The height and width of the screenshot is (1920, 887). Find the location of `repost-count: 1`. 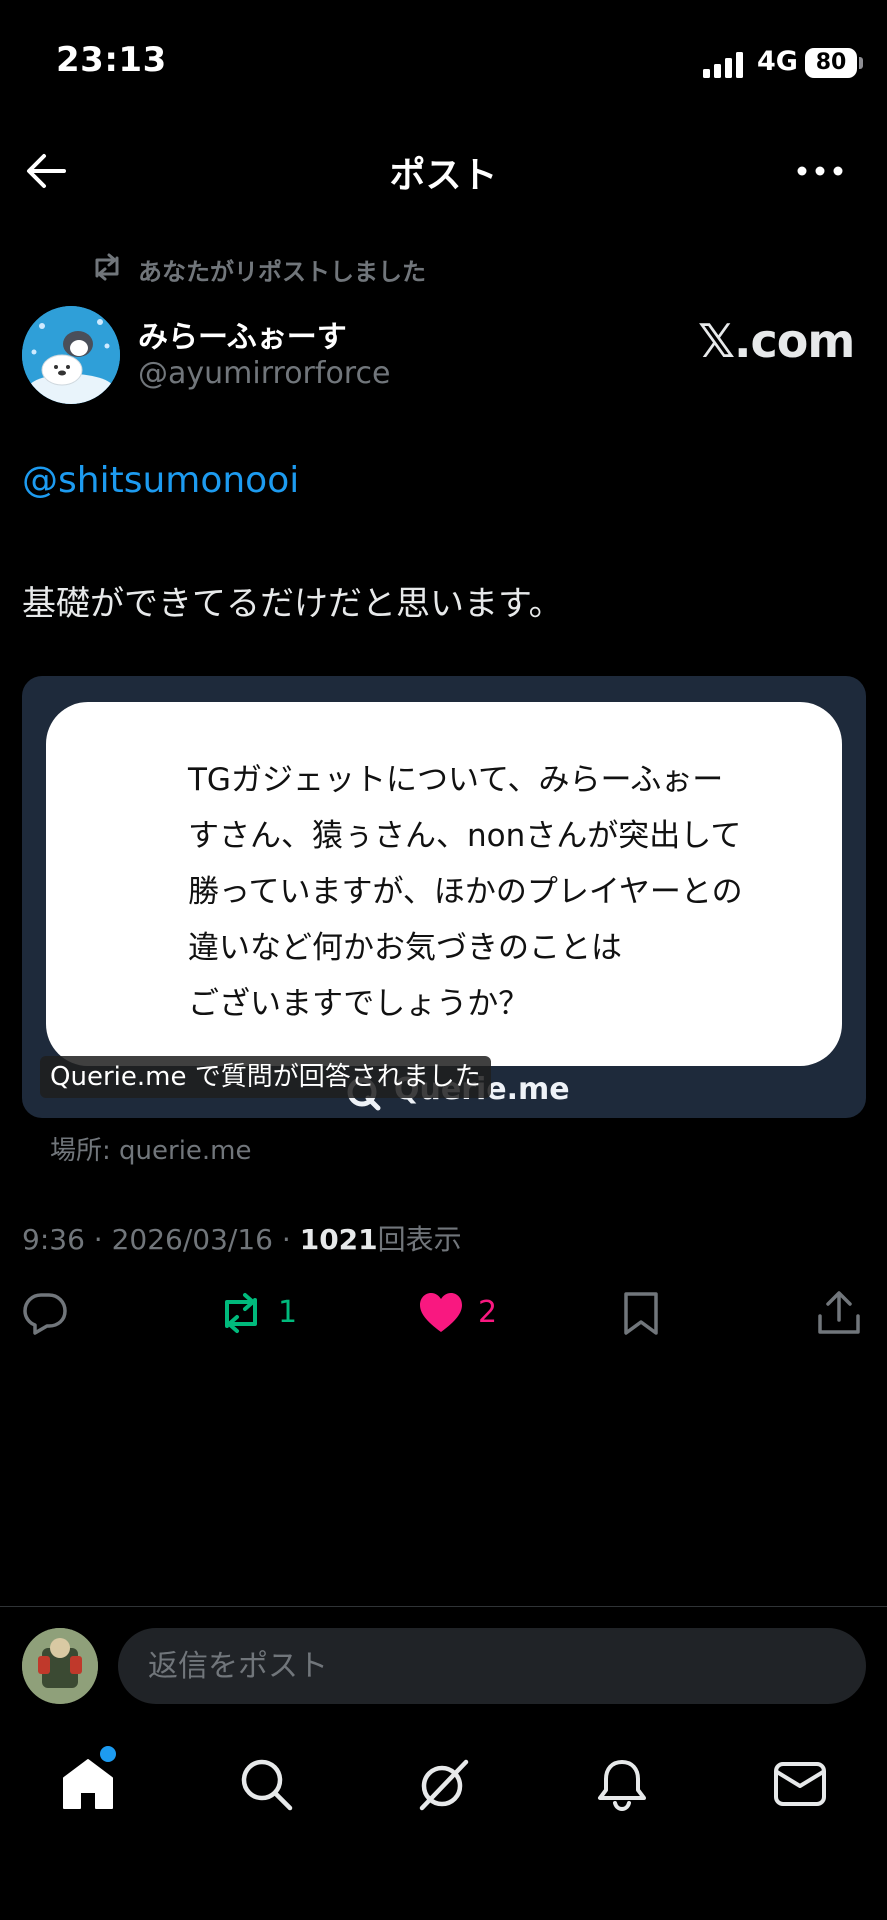

repost-count: 1 is located at coordinates (288, 1312).